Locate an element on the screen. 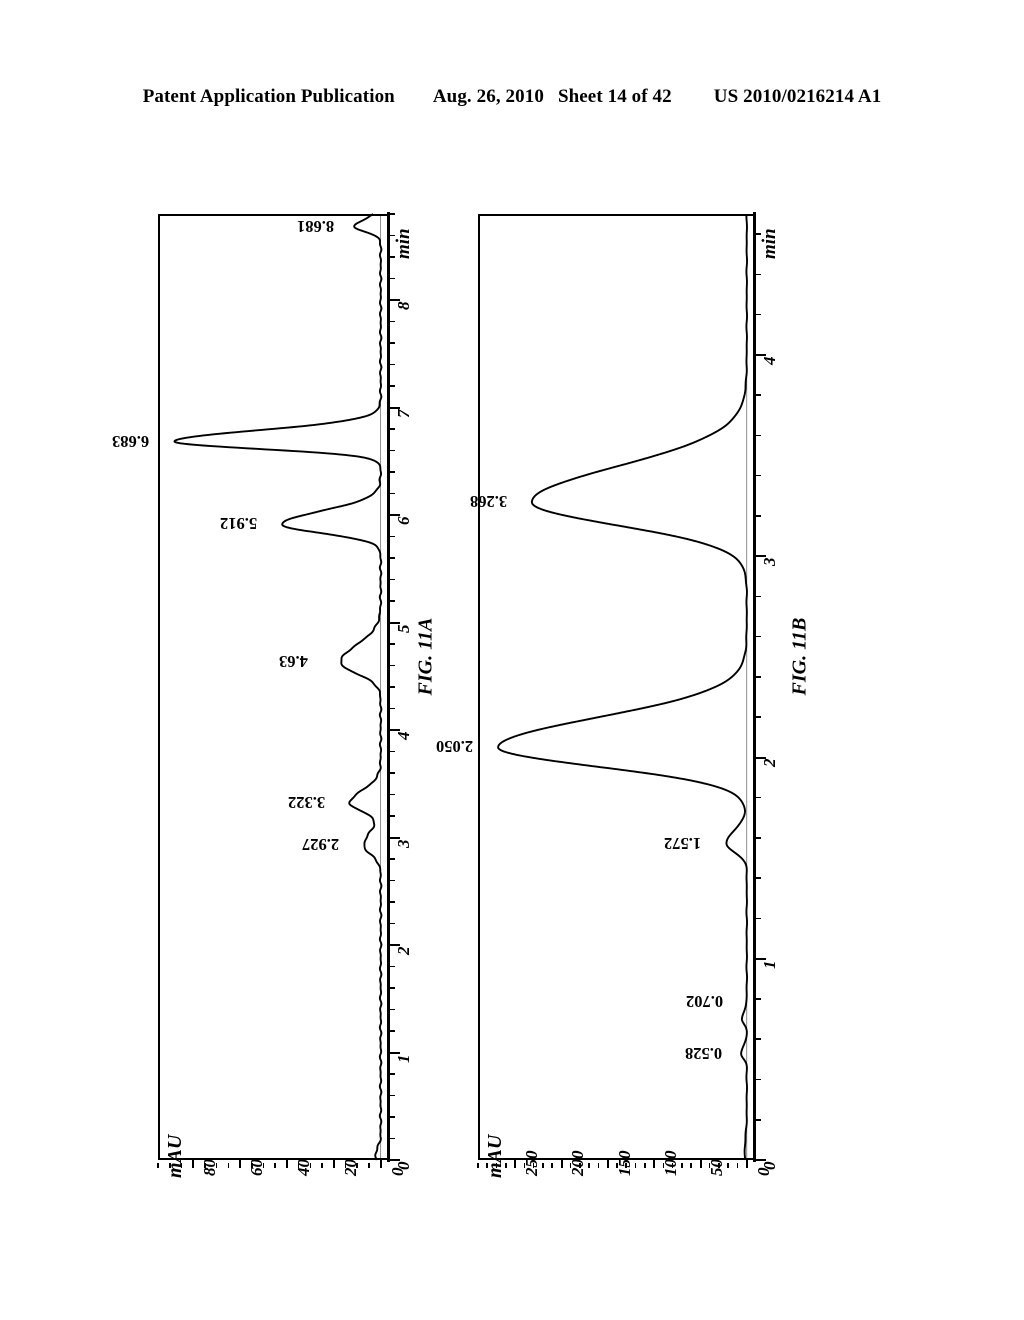  mau-tick-label: 20 is located at coordinates (350, 1167).